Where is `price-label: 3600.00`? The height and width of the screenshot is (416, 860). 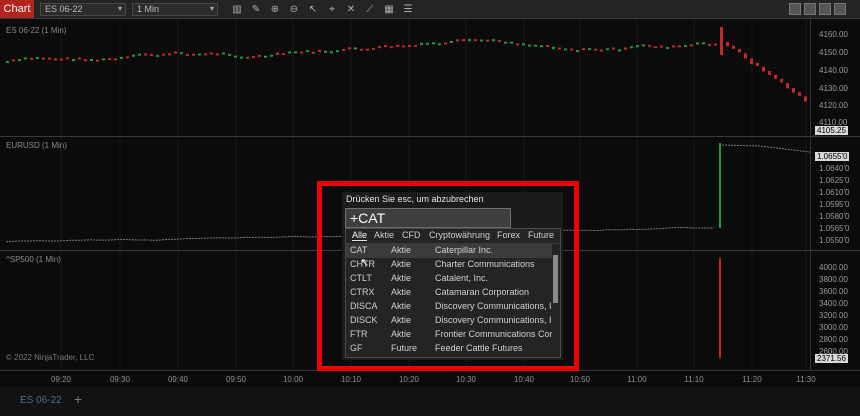 price-label: 3600.00 is located at coordinates (833, 291).